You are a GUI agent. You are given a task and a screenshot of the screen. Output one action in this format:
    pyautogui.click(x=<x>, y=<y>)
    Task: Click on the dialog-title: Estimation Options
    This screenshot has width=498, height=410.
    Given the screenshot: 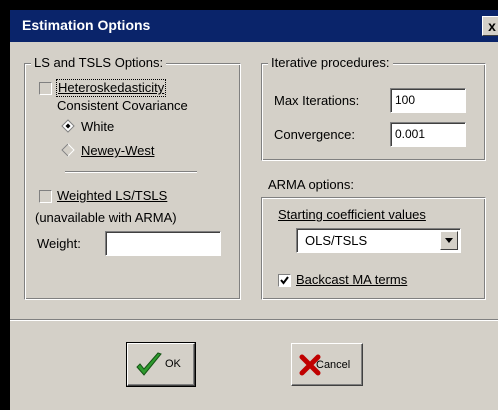 What is the action you would take?
    pyautogui.click(x=86, y=25)
    